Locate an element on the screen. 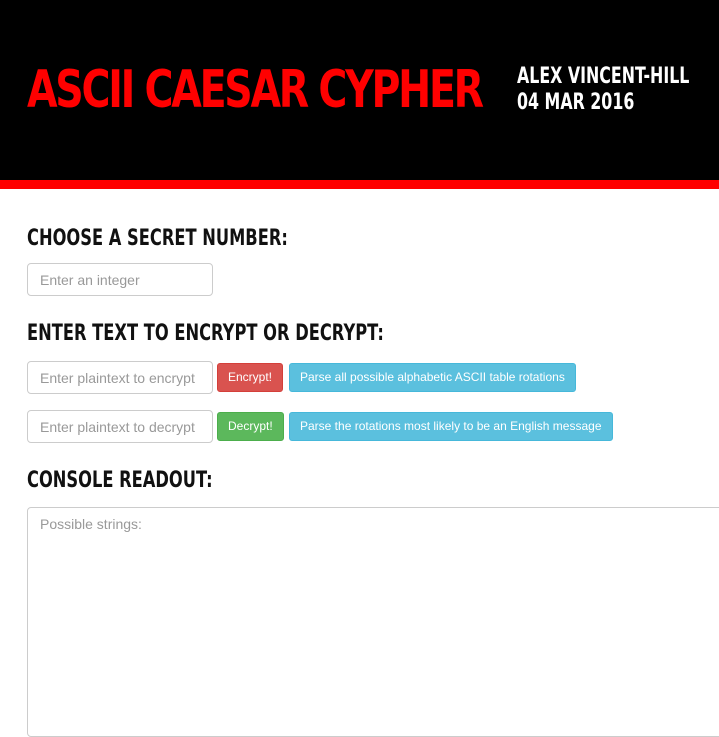 The height and width of the screenshot is (737, 719). secret-number-heading: CHOOSE A SECRET NUMBER: is located at coordinates (157, 238).